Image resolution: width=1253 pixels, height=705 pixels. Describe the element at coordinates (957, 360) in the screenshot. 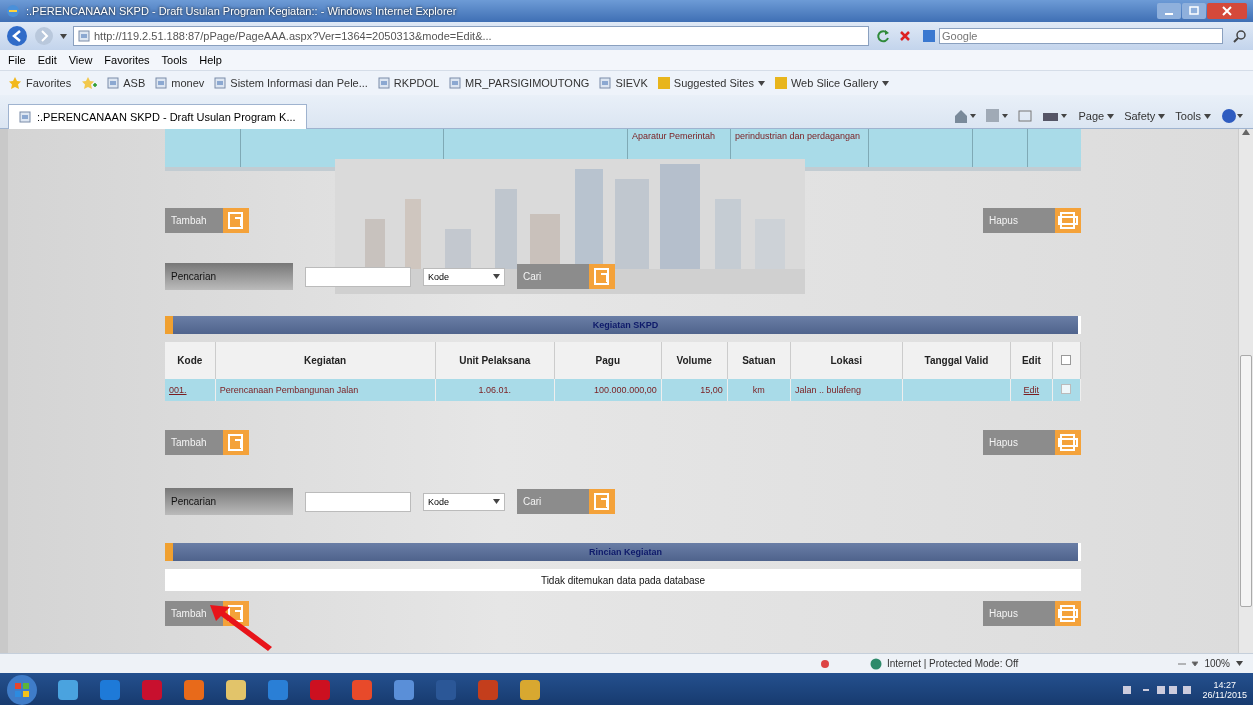

I see `column-header: Tanggal Valid` at that location.